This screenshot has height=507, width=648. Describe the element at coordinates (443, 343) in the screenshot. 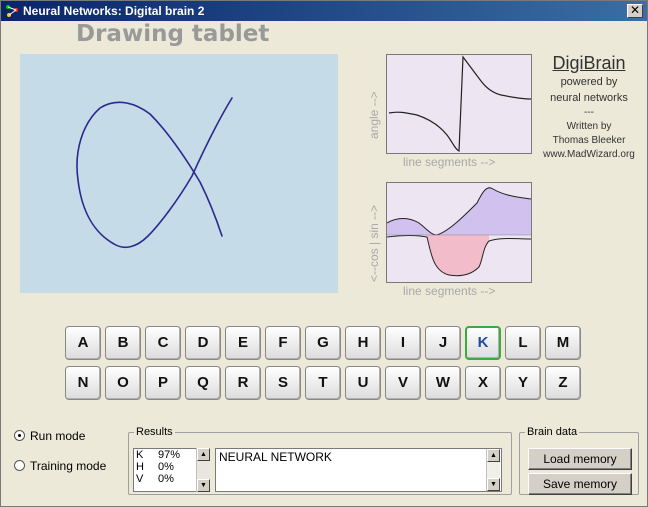

I see `key-j: J` at that location.